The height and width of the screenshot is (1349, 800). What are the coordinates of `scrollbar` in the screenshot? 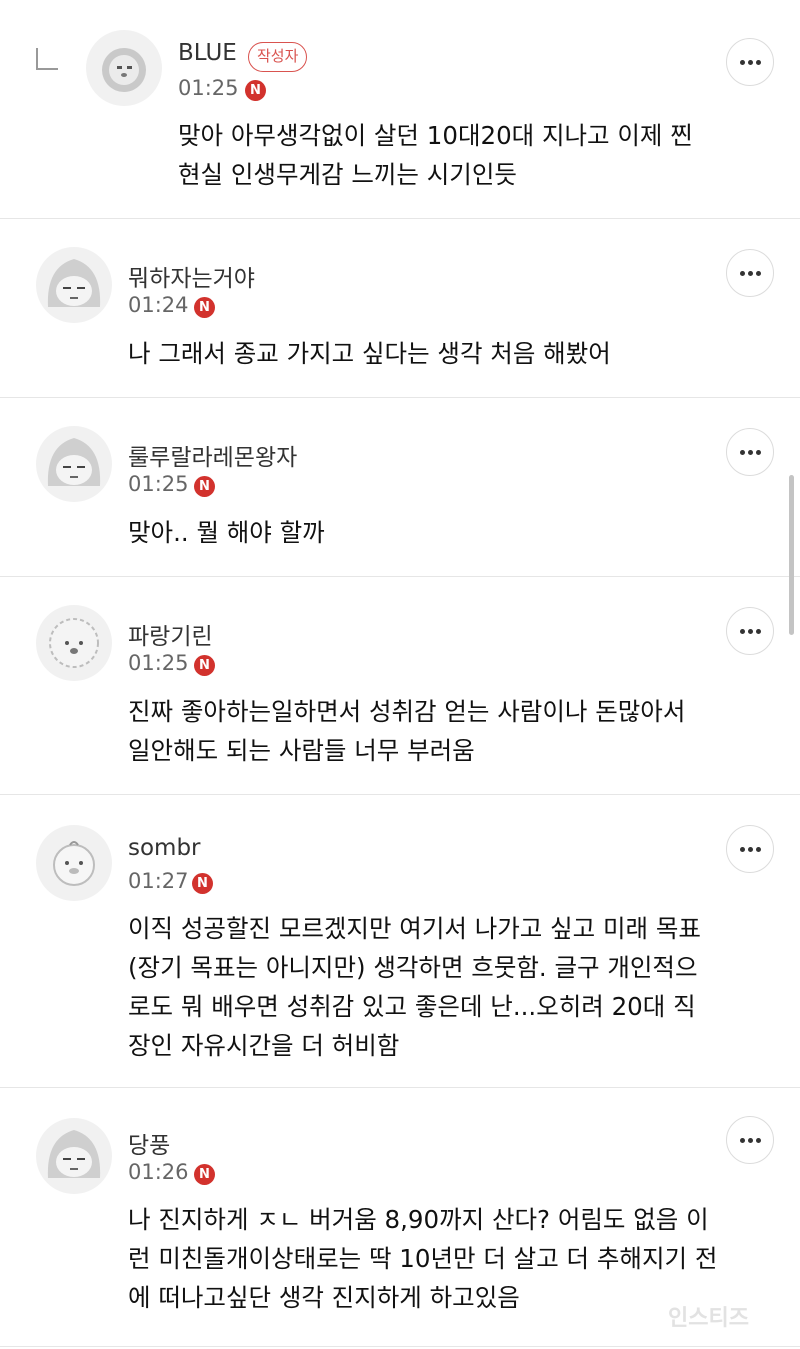 It's located at (791, 555).